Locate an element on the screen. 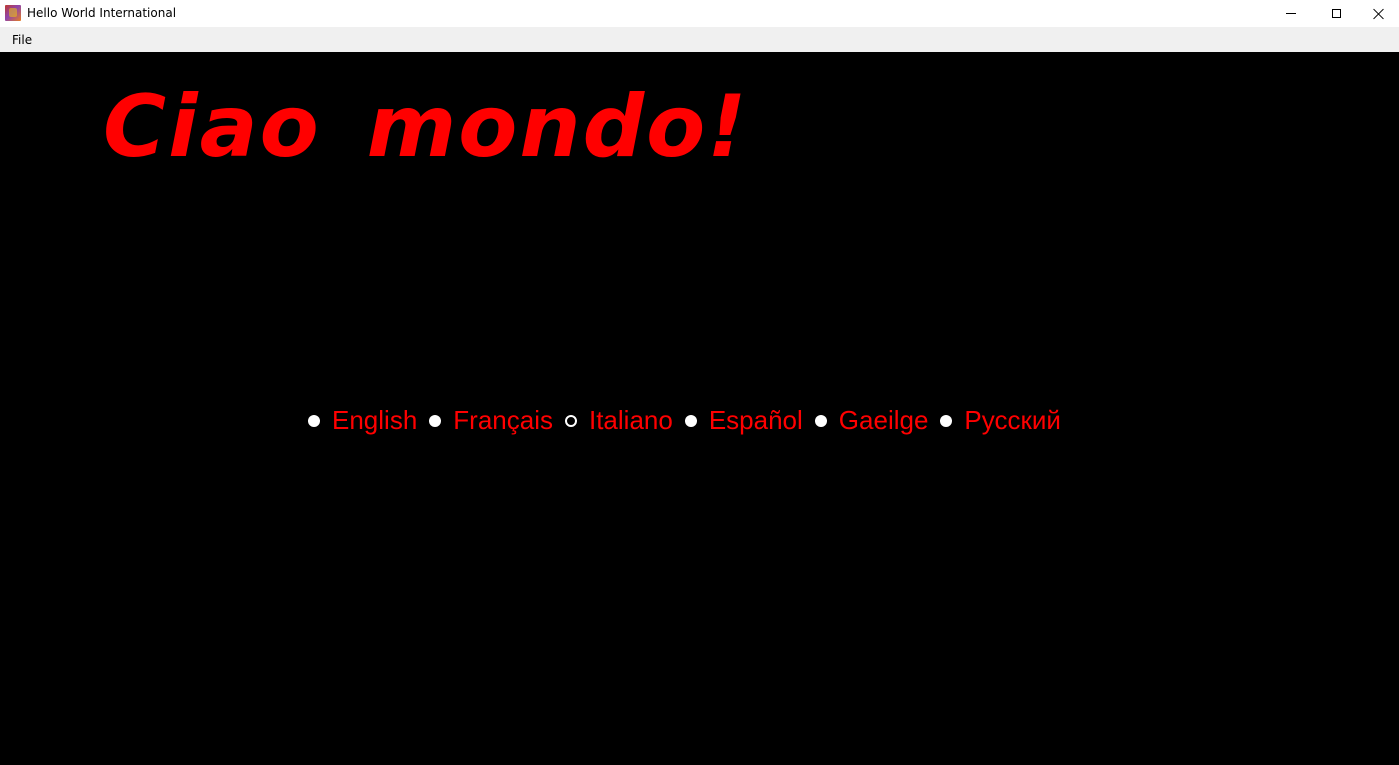 The width and height of the screenshot is (1399, 765). radio-button-espanol is located at coordinates (690, 420).